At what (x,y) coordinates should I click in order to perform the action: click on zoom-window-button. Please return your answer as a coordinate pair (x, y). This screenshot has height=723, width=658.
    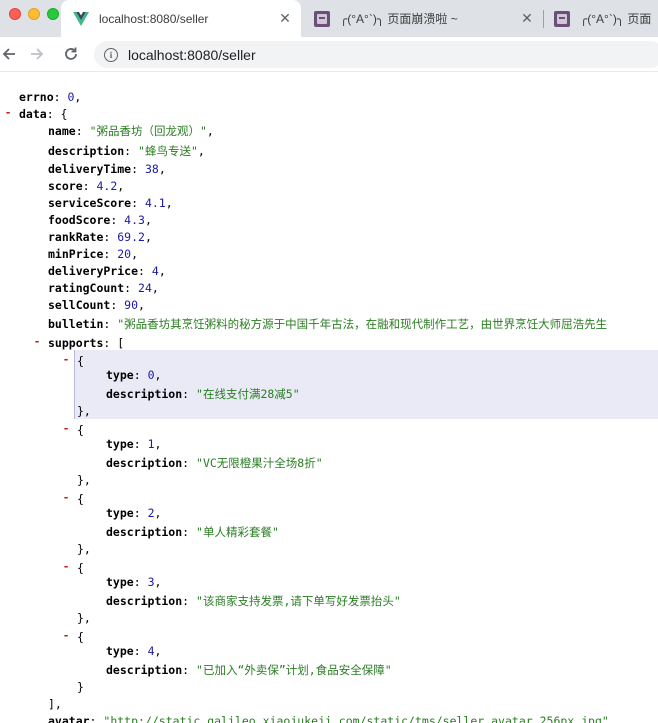
    Looking at the image, I should click on (53, 14).